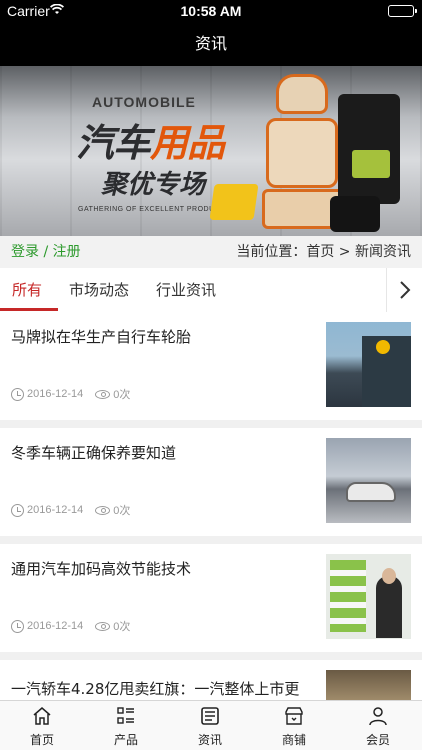 The width and height of the screenshot is (422, 750). What do you see at coordinates (155, 689) in the screenshot?
I see `news-title: 一汽轿车4.28亿甩卖红旗：一汽整体上市更` at bounding box center [155, 689].